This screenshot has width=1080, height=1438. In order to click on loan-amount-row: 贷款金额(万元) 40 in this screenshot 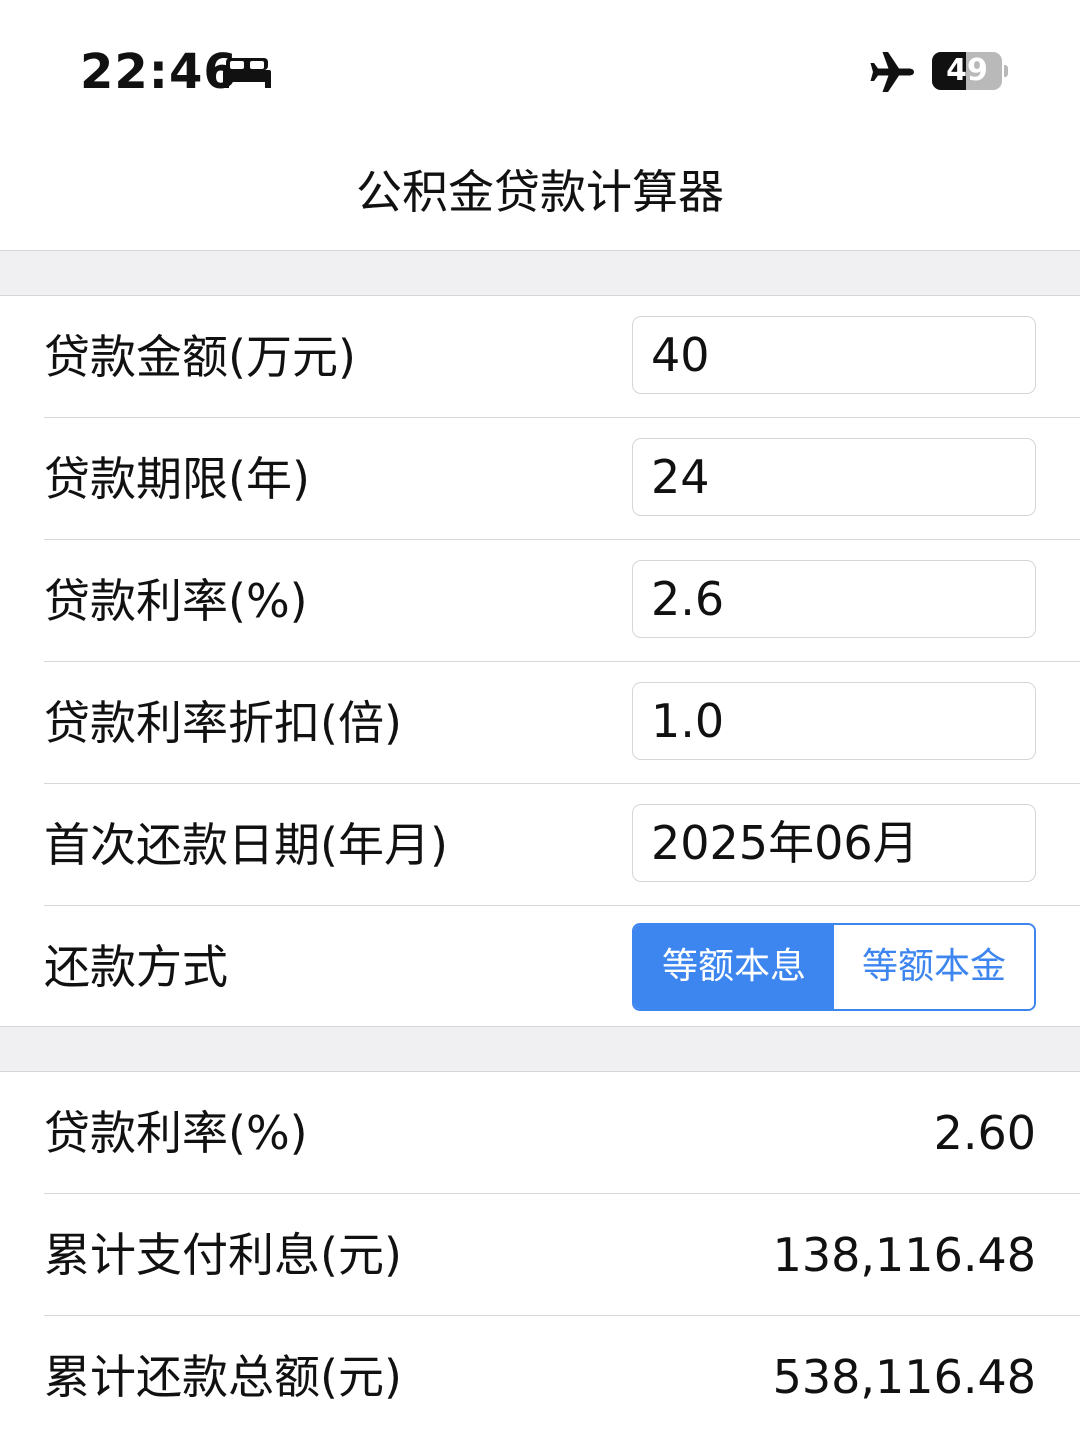, I will do `click(540, 357)`.